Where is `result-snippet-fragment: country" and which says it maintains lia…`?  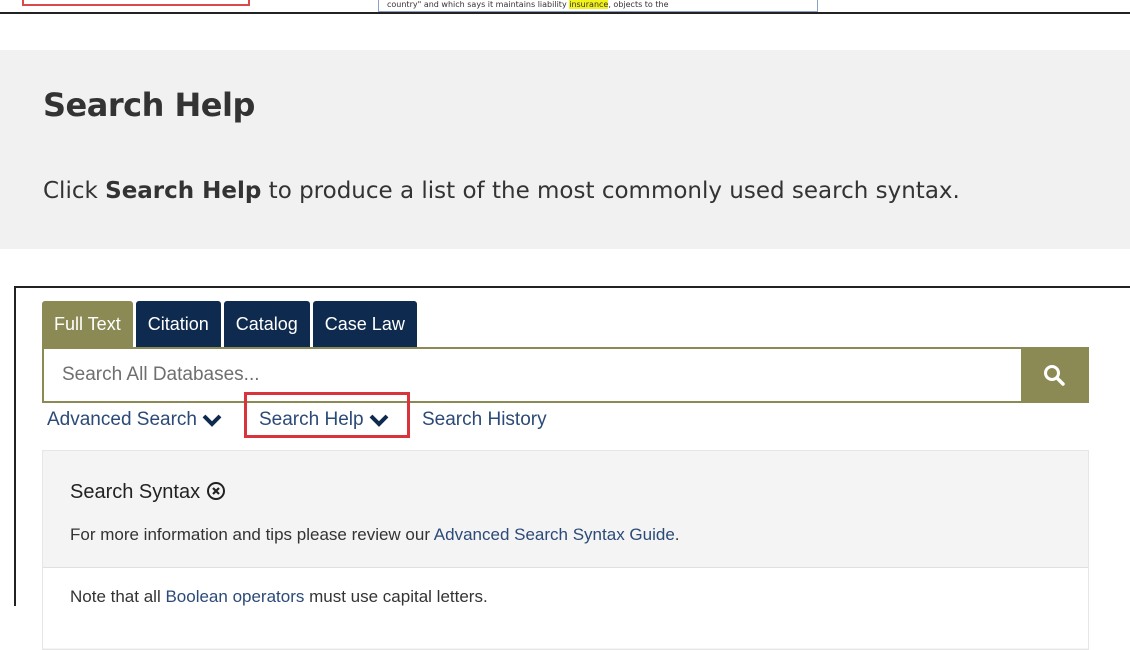
result-snippet-fragment: country" and which says it maintains lia… is located at coordinates (598, 6).